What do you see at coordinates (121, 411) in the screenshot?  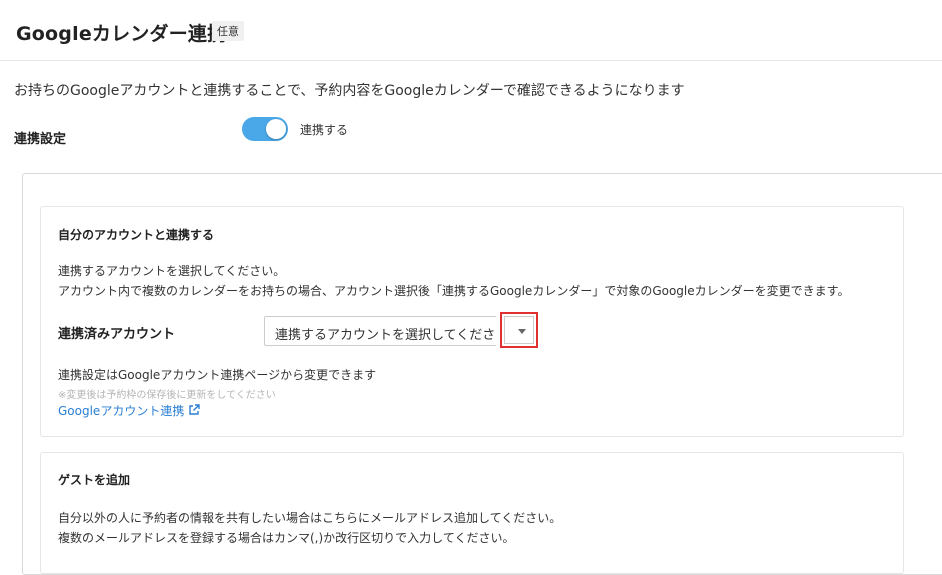 I see `google-account-link-text: Googleアカウント連携` at bounding box center [121, 411].